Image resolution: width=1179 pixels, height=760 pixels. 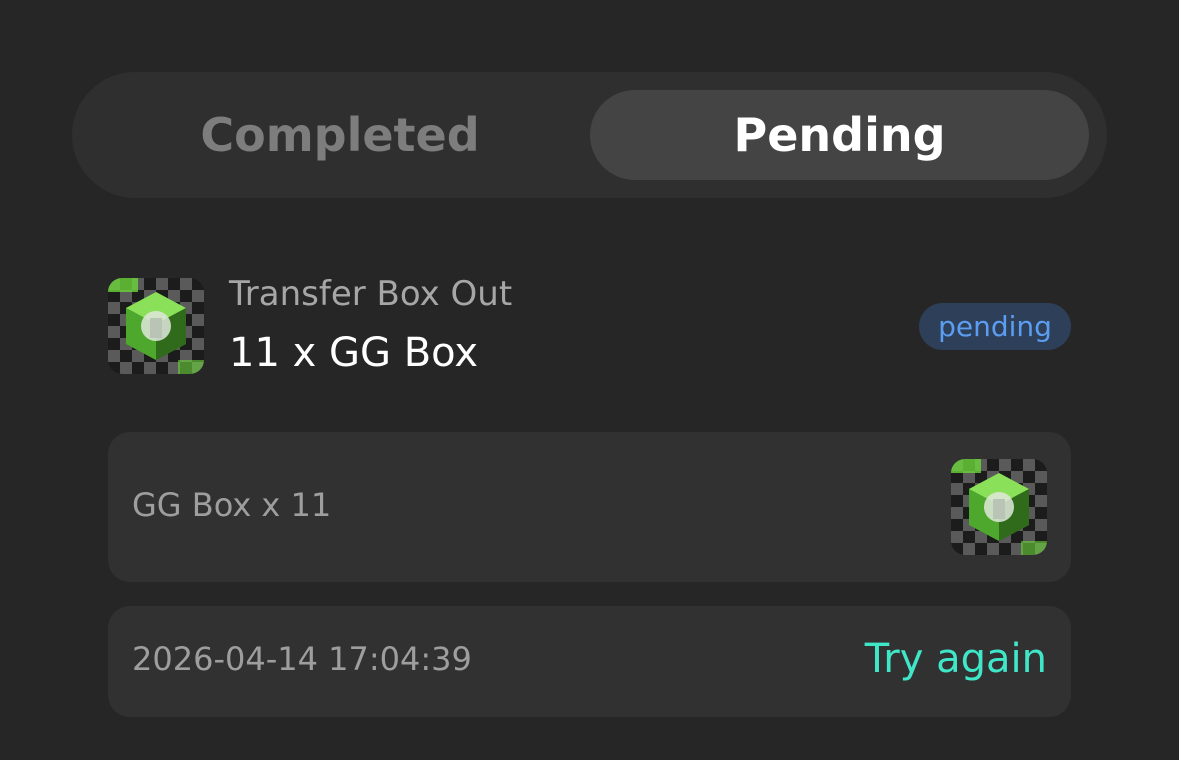 I want to click on try-again-button: Try again, so click(x=956, y=659).